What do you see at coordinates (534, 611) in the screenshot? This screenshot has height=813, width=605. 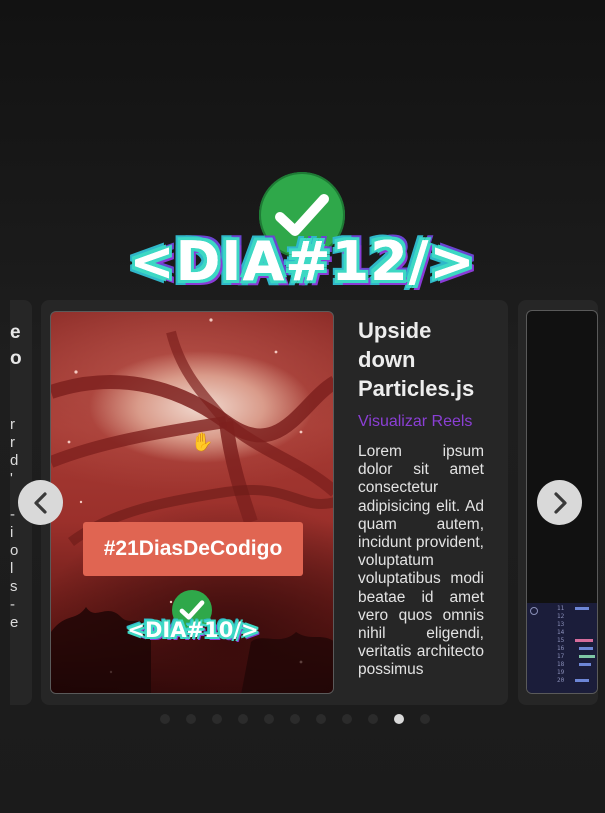 I see `play-icon` at bounding box center [534, 611].